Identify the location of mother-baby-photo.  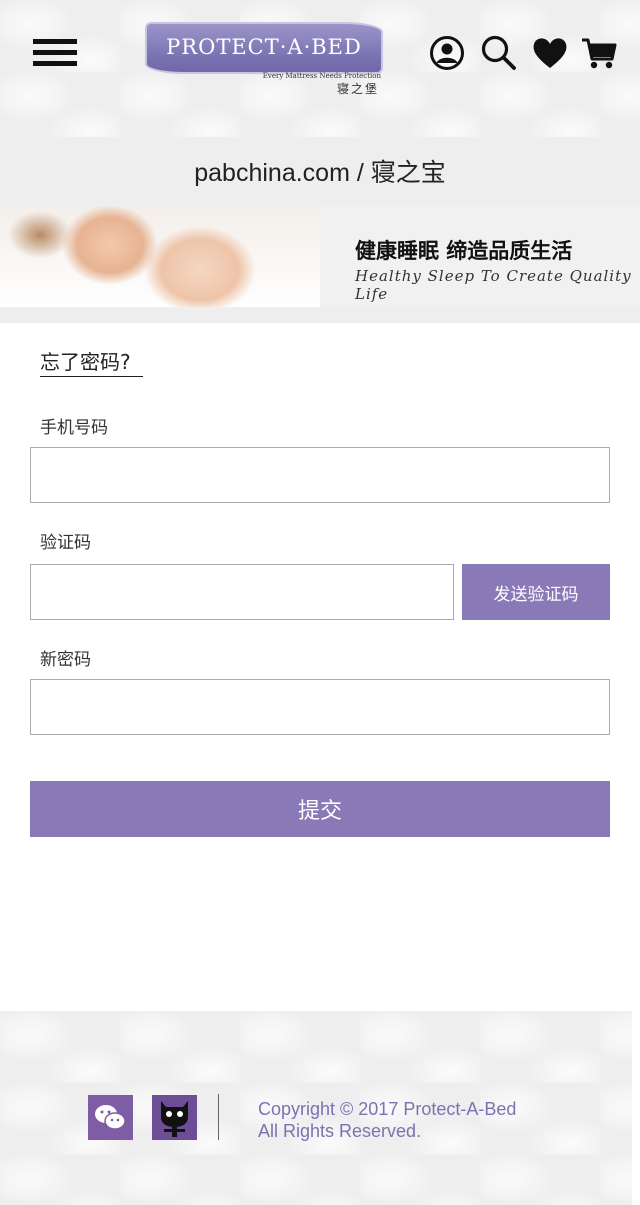
(160, 256).